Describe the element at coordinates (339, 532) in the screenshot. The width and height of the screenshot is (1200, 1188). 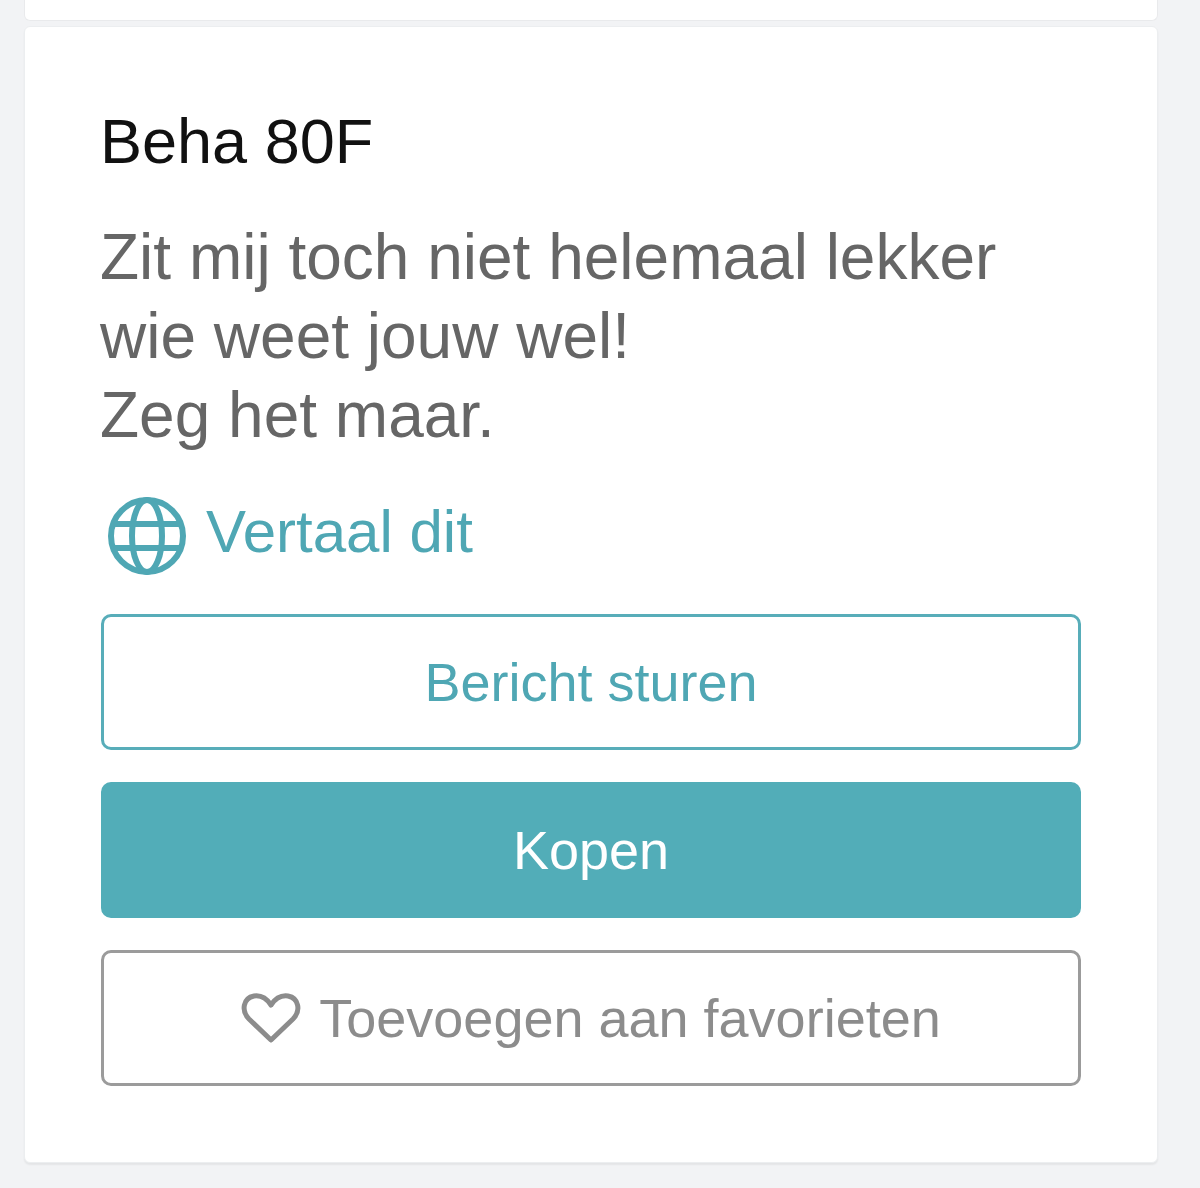
I see `translate-link: Vertaal dit` at that location.